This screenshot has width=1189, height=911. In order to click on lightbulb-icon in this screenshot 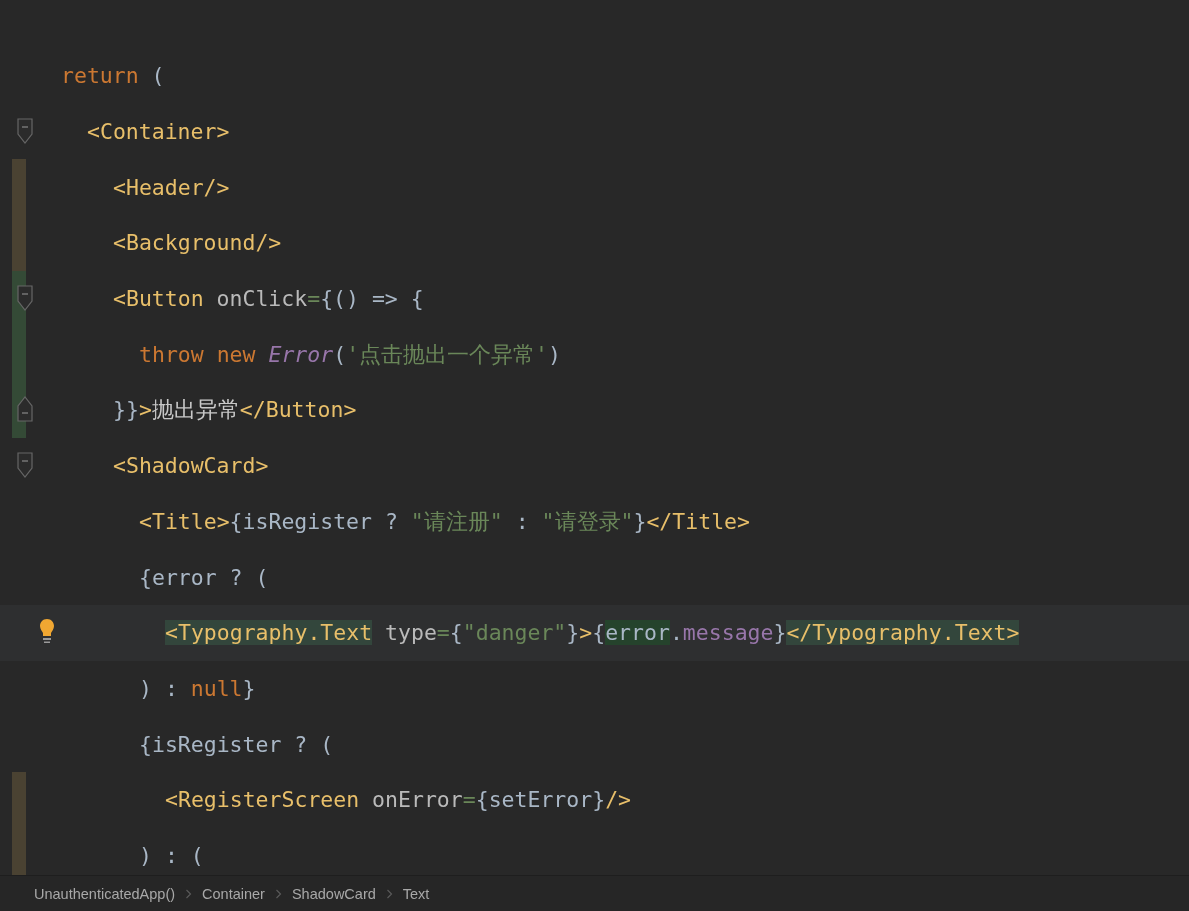, I will do `click(47, 631)`.